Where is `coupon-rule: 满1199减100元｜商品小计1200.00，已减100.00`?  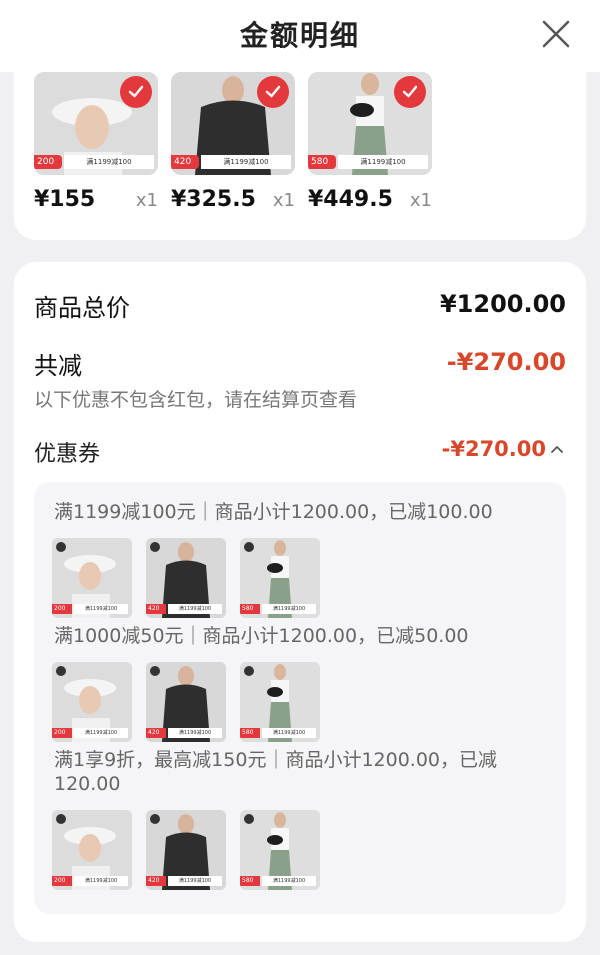
coupon-rule: 满1199减100元｜商品小计1200.00，已减100.00 is located at coordinates (273, 512).